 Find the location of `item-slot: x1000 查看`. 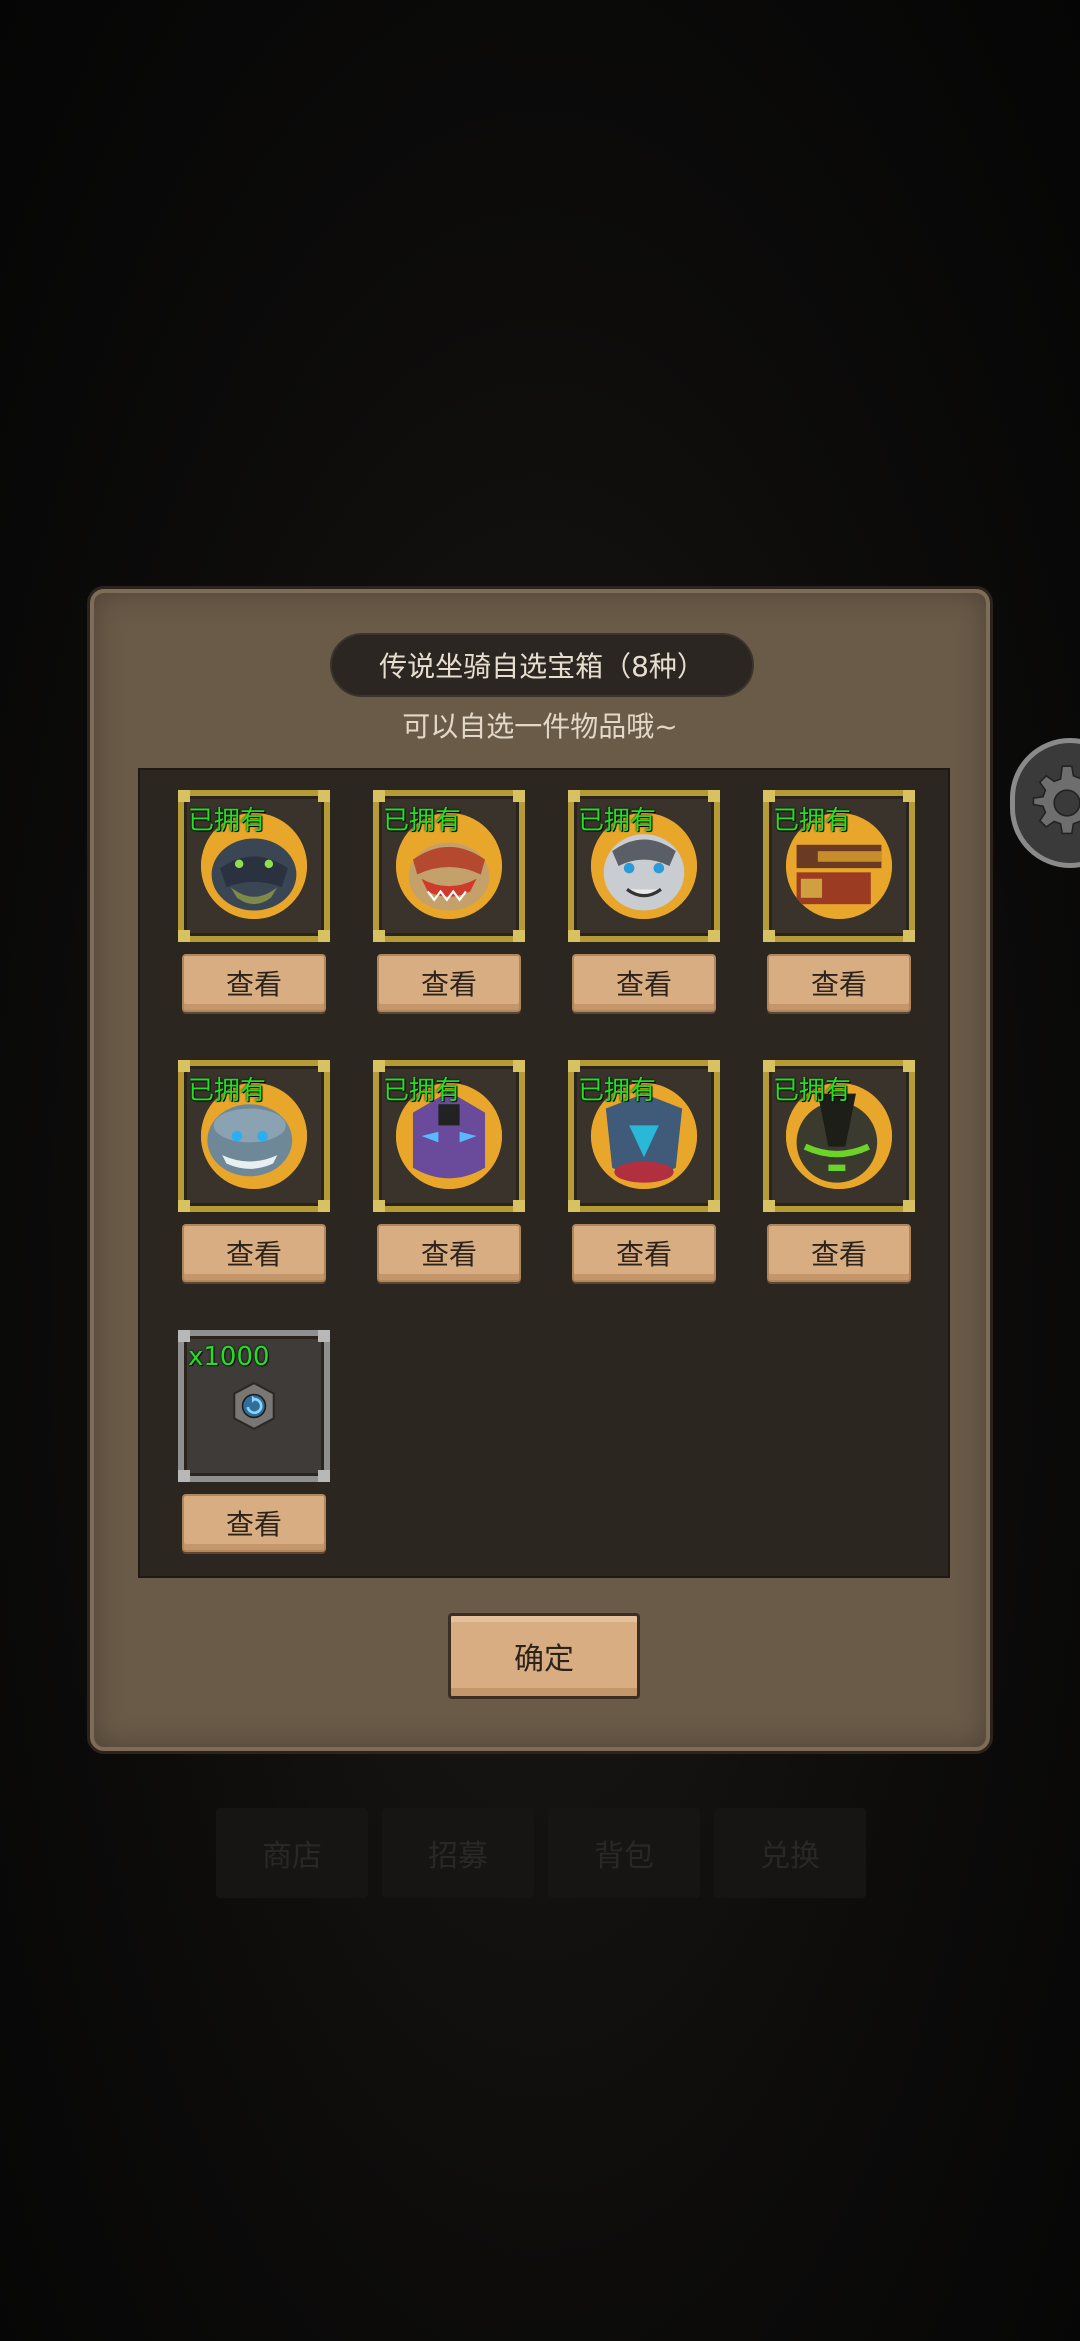

item-slot: x1000 查看 is located at coordinates (254, 1441).